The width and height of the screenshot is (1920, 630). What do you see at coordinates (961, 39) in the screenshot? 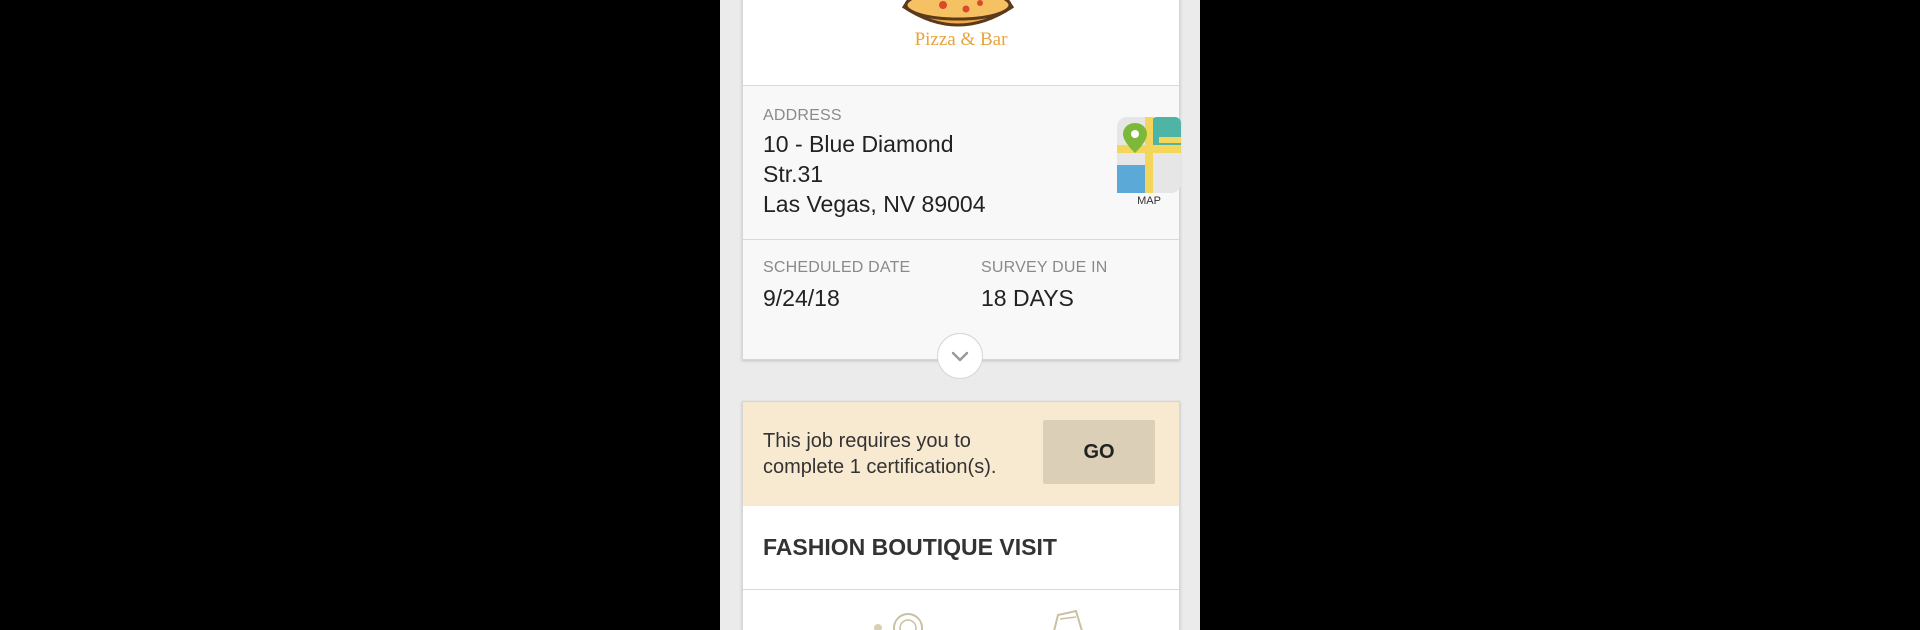
I see `brand-tagline: Pizza & Bar` at bounding box center [961, 39].